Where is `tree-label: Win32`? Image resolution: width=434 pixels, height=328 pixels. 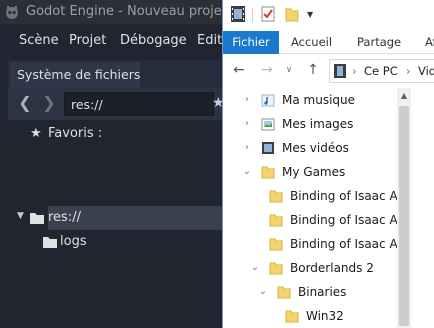 tree-label: Win32 is located at coordinates (325, 316).